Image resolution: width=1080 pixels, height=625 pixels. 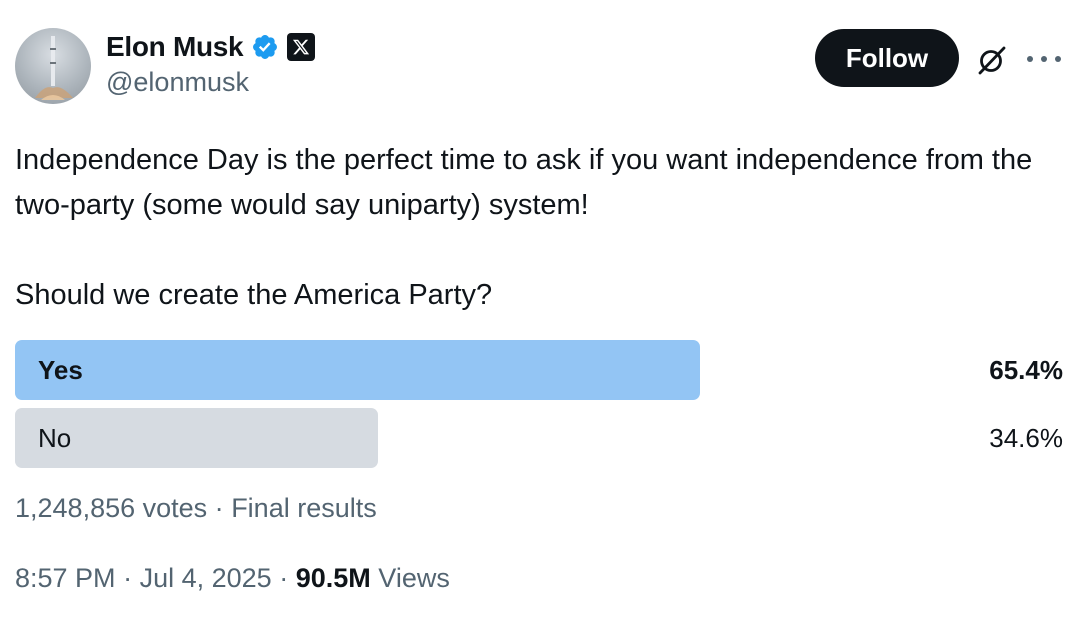 What do you see at coordinates (333, 578) in the screenshot?
I see `views-count: 90.5M` at bounding box center [333, 578].